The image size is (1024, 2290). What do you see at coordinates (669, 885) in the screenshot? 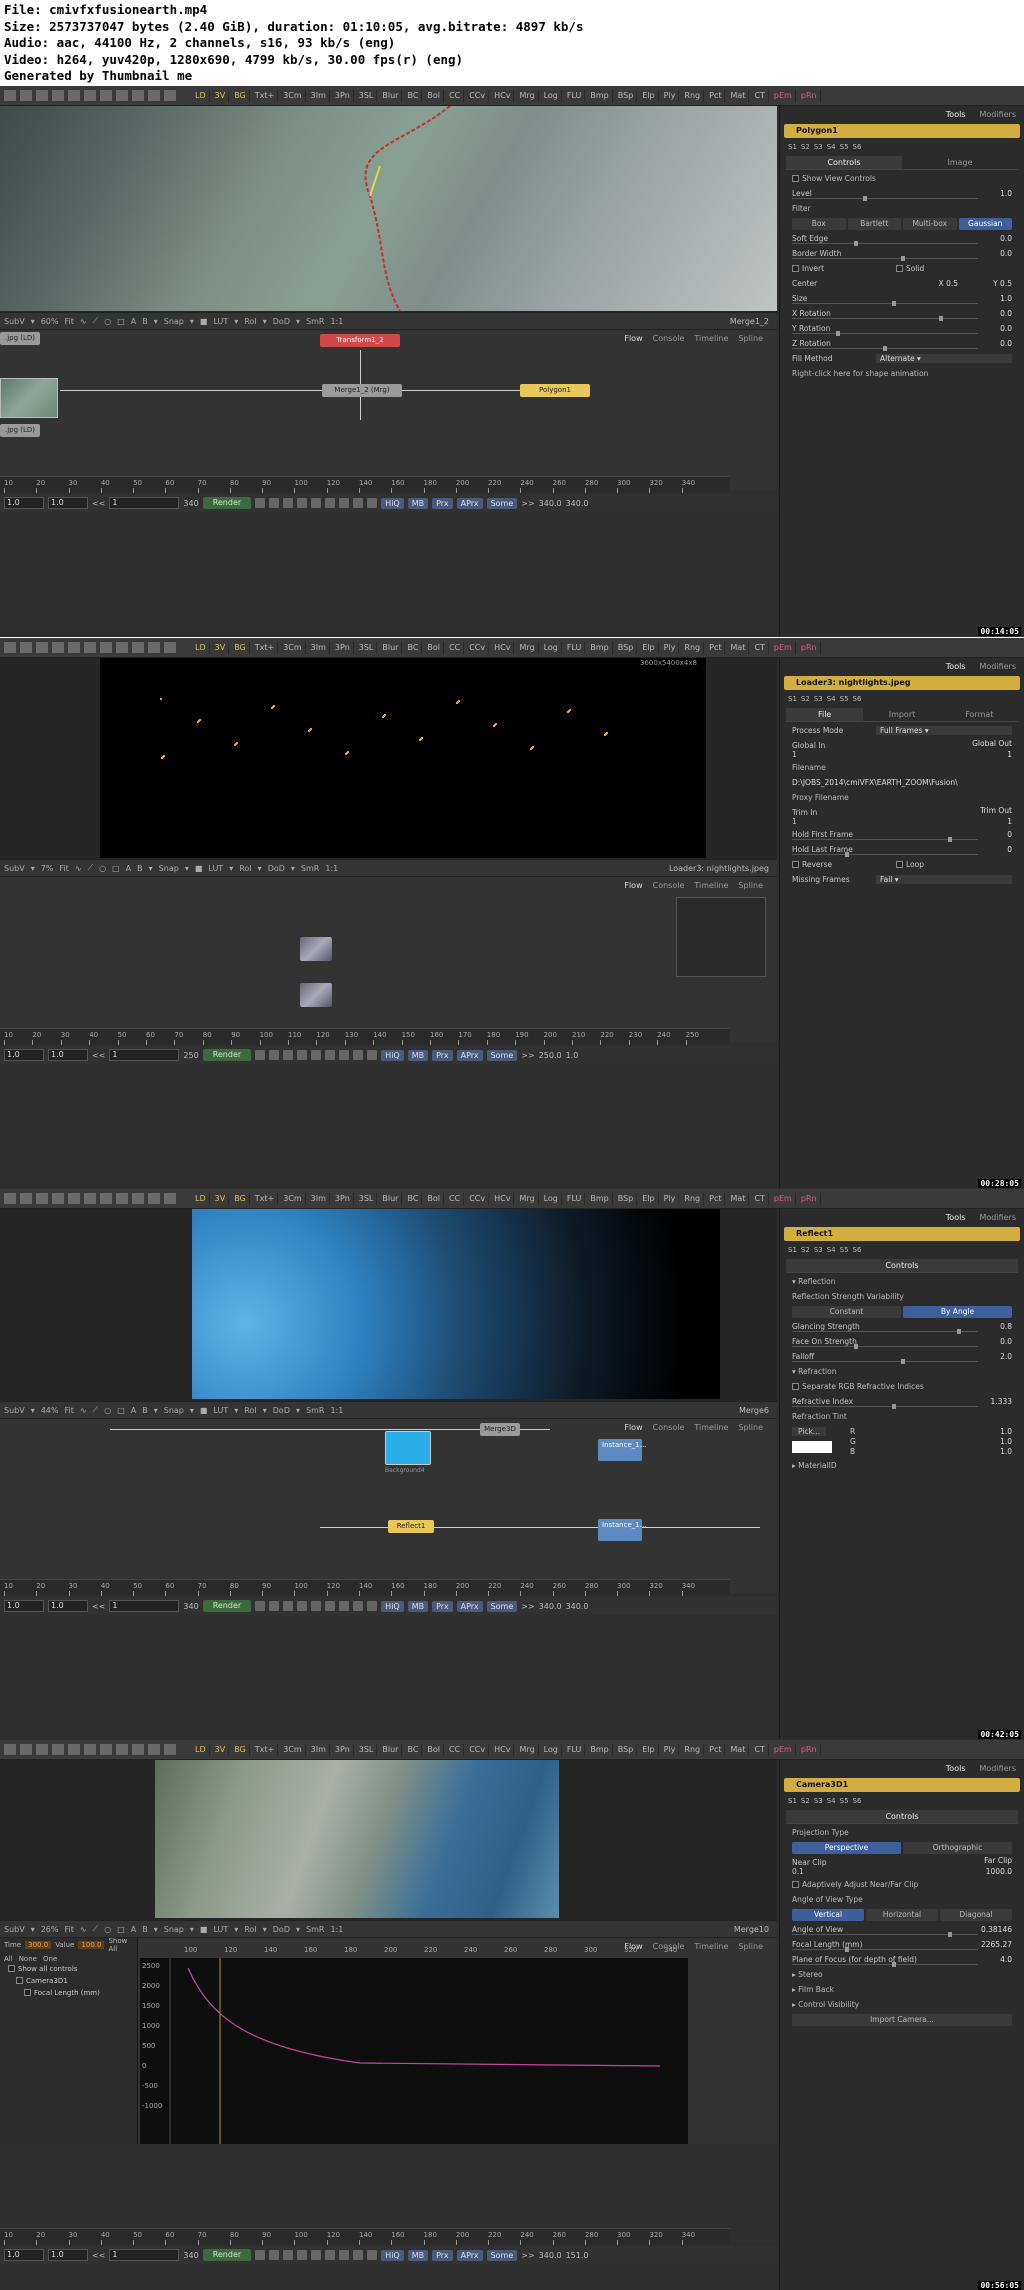
I see `tab-console: Console` at bounding box center [669, 885].